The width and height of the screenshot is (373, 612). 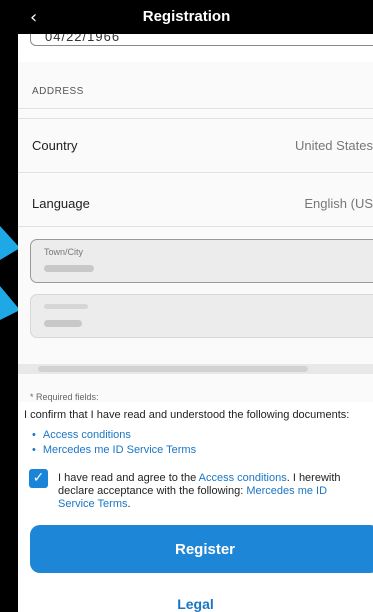 I want to click on document-link-service-terms: • Mercedes me ID Service Terms, so click(x=114, y=450).